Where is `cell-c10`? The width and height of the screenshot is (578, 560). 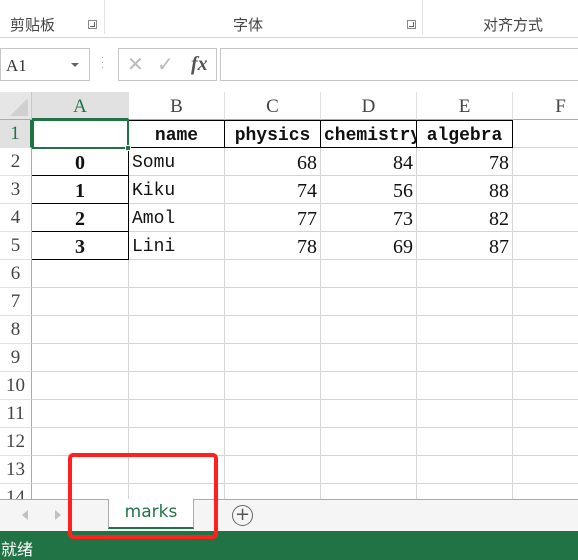 cell-c10 is located at coordinates (273, 386).